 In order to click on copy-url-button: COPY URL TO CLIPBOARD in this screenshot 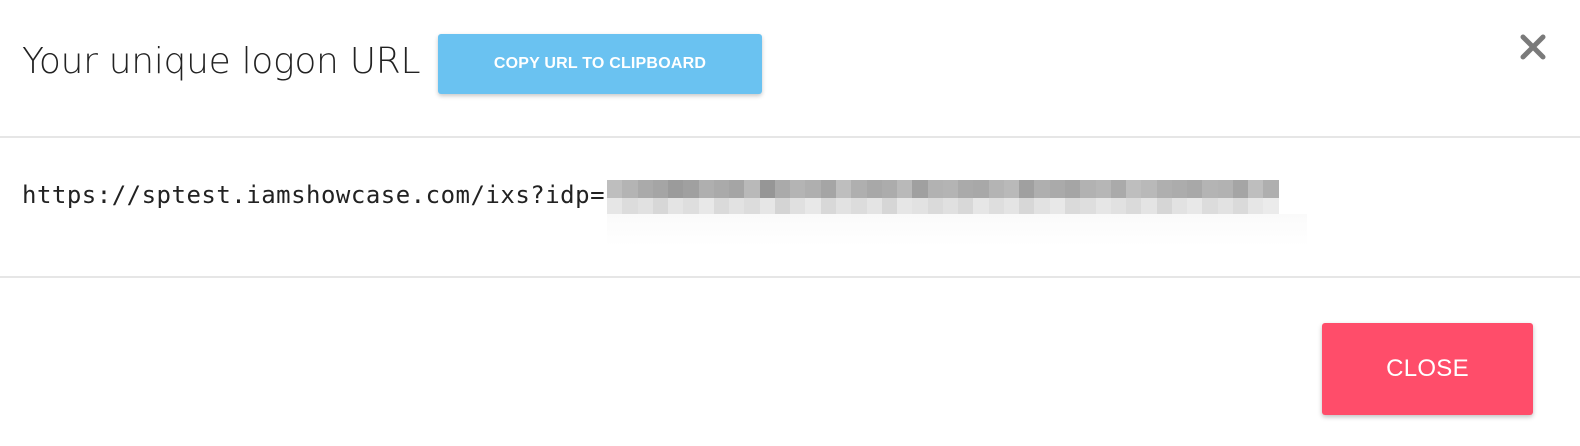, I will do `click(600, 64)`.